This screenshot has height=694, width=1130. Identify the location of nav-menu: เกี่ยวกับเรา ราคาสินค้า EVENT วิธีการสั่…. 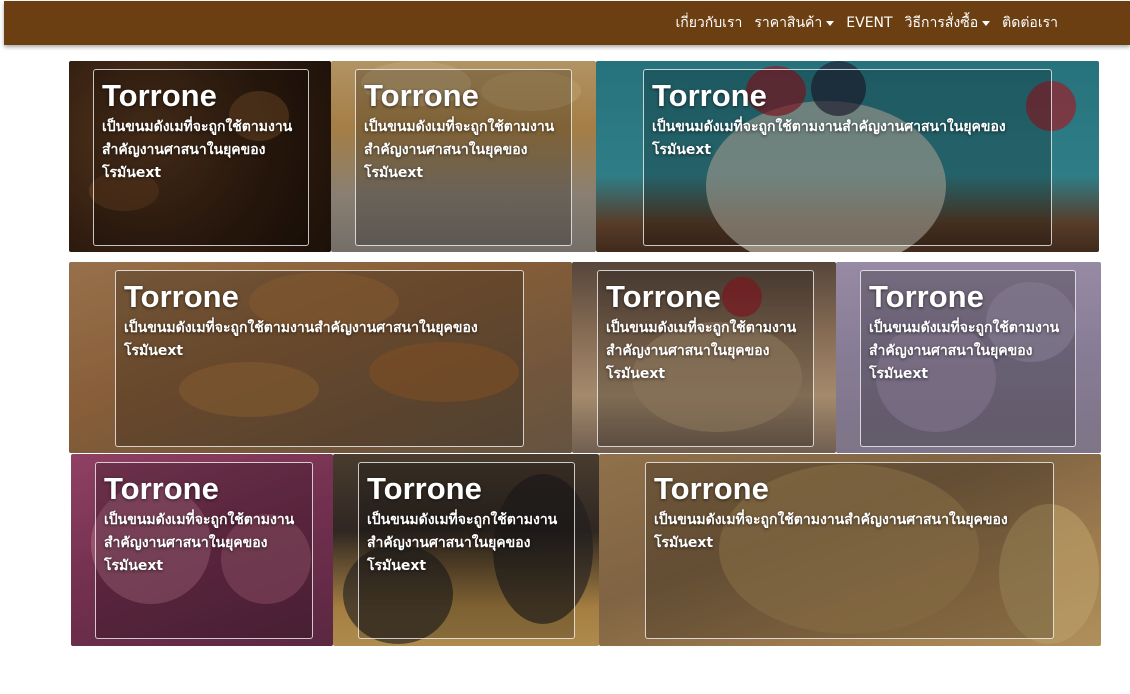
(866, 23).